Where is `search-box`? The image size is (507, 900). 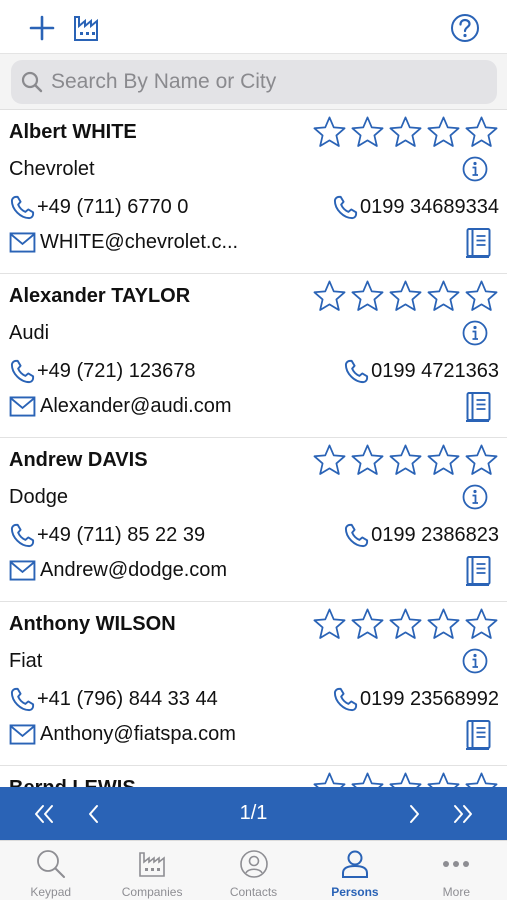
search-box is located at coordinates (254, 82).